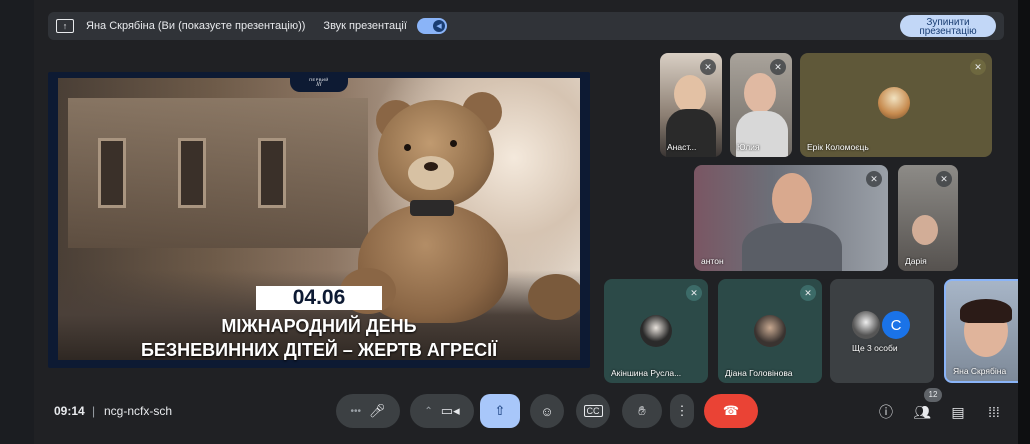 Image resolution: width=1030 pixels, height=444 pixels. I want to click on more-vert-icon: ⋮, so click(682, 410).